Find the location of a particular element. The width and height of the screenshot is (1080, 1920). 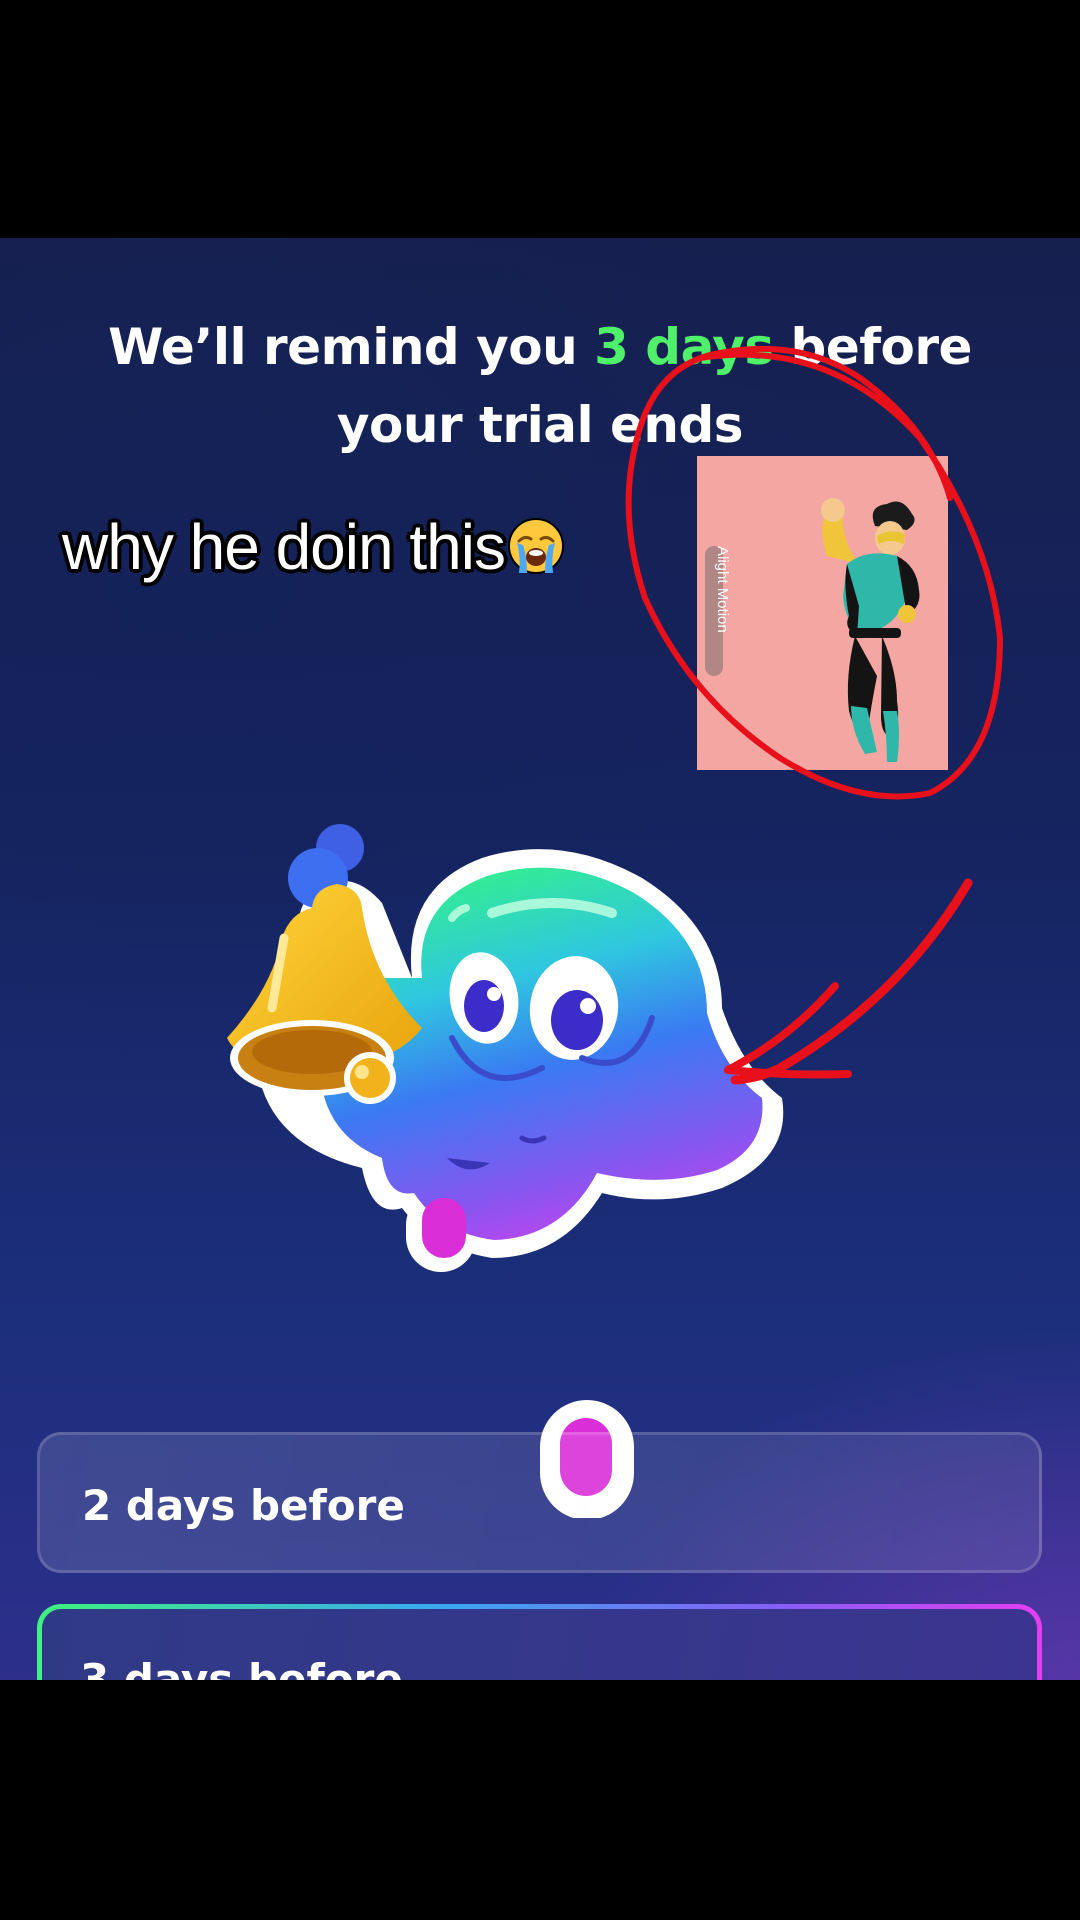

loudly-crying-face-icon is located at coordinates (536, 545).